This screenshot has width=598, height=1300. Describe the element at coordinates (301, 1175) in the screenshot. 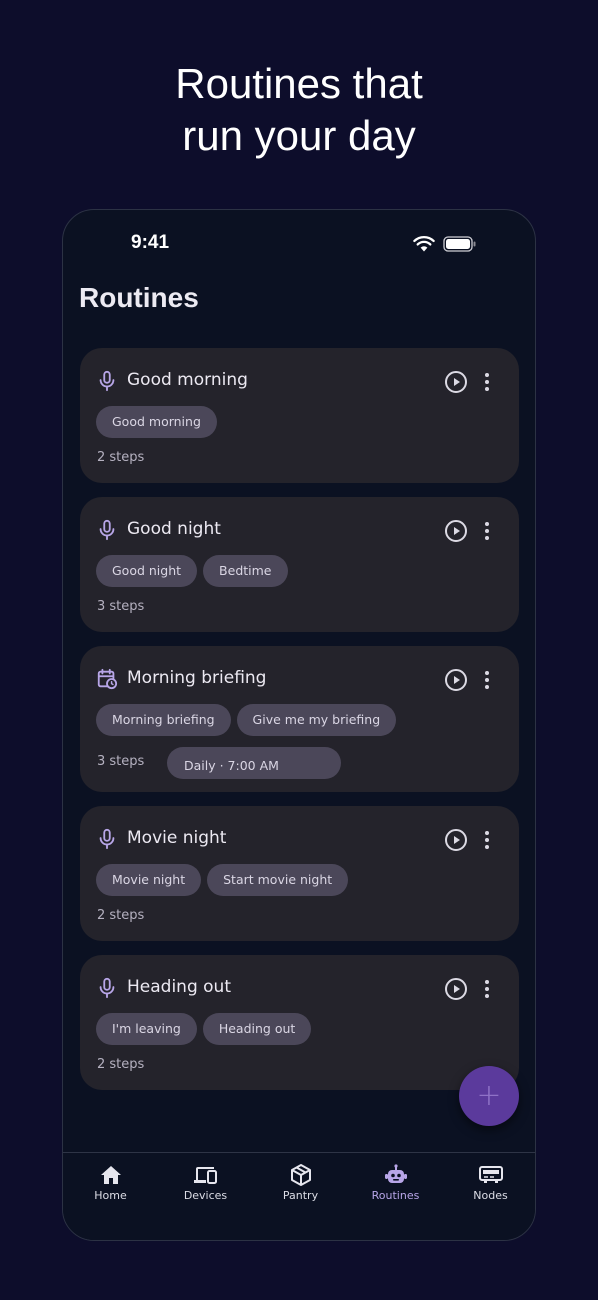

I see `package-icon` at that location.